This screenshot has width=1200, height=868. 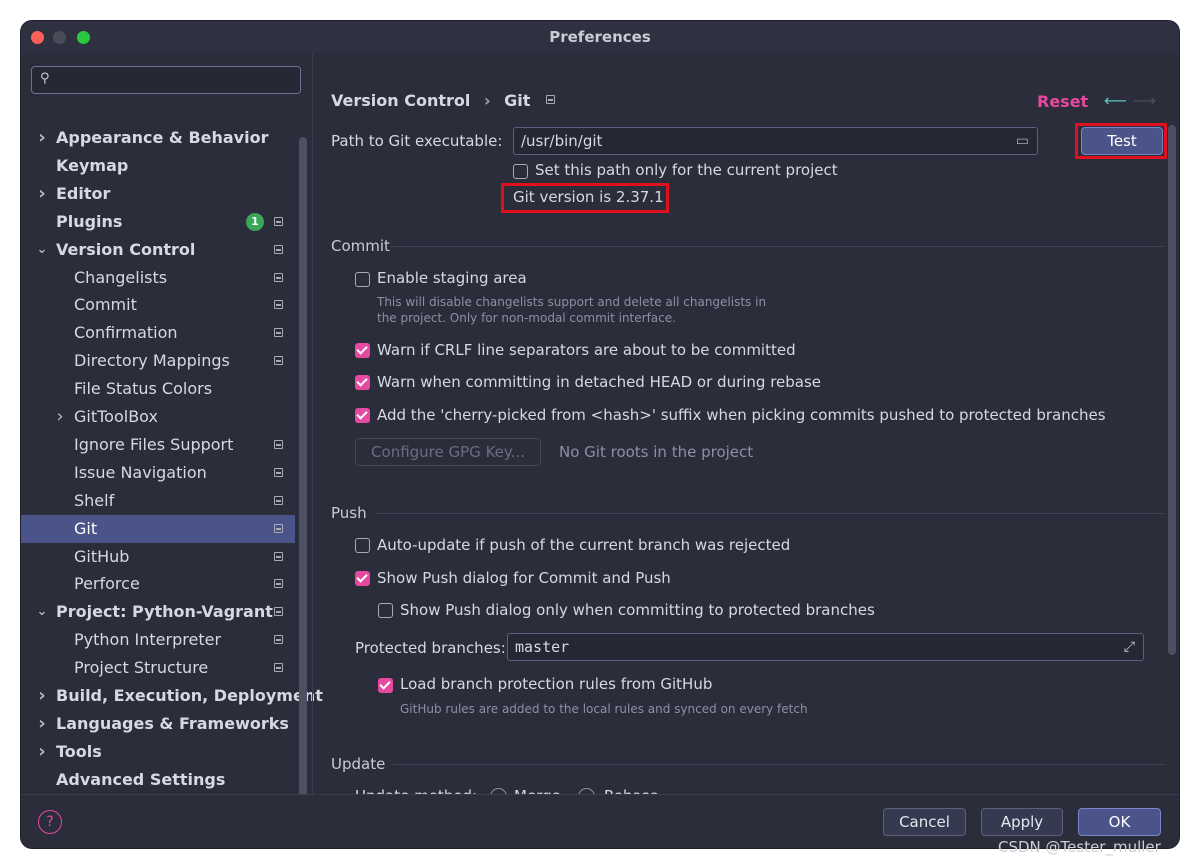 What do you see at coordinates (524, 578) in the screenshot?
I see `show-push-dialog-label: Show Push dialog for Commit and Push` at bounding box center [524, 578].